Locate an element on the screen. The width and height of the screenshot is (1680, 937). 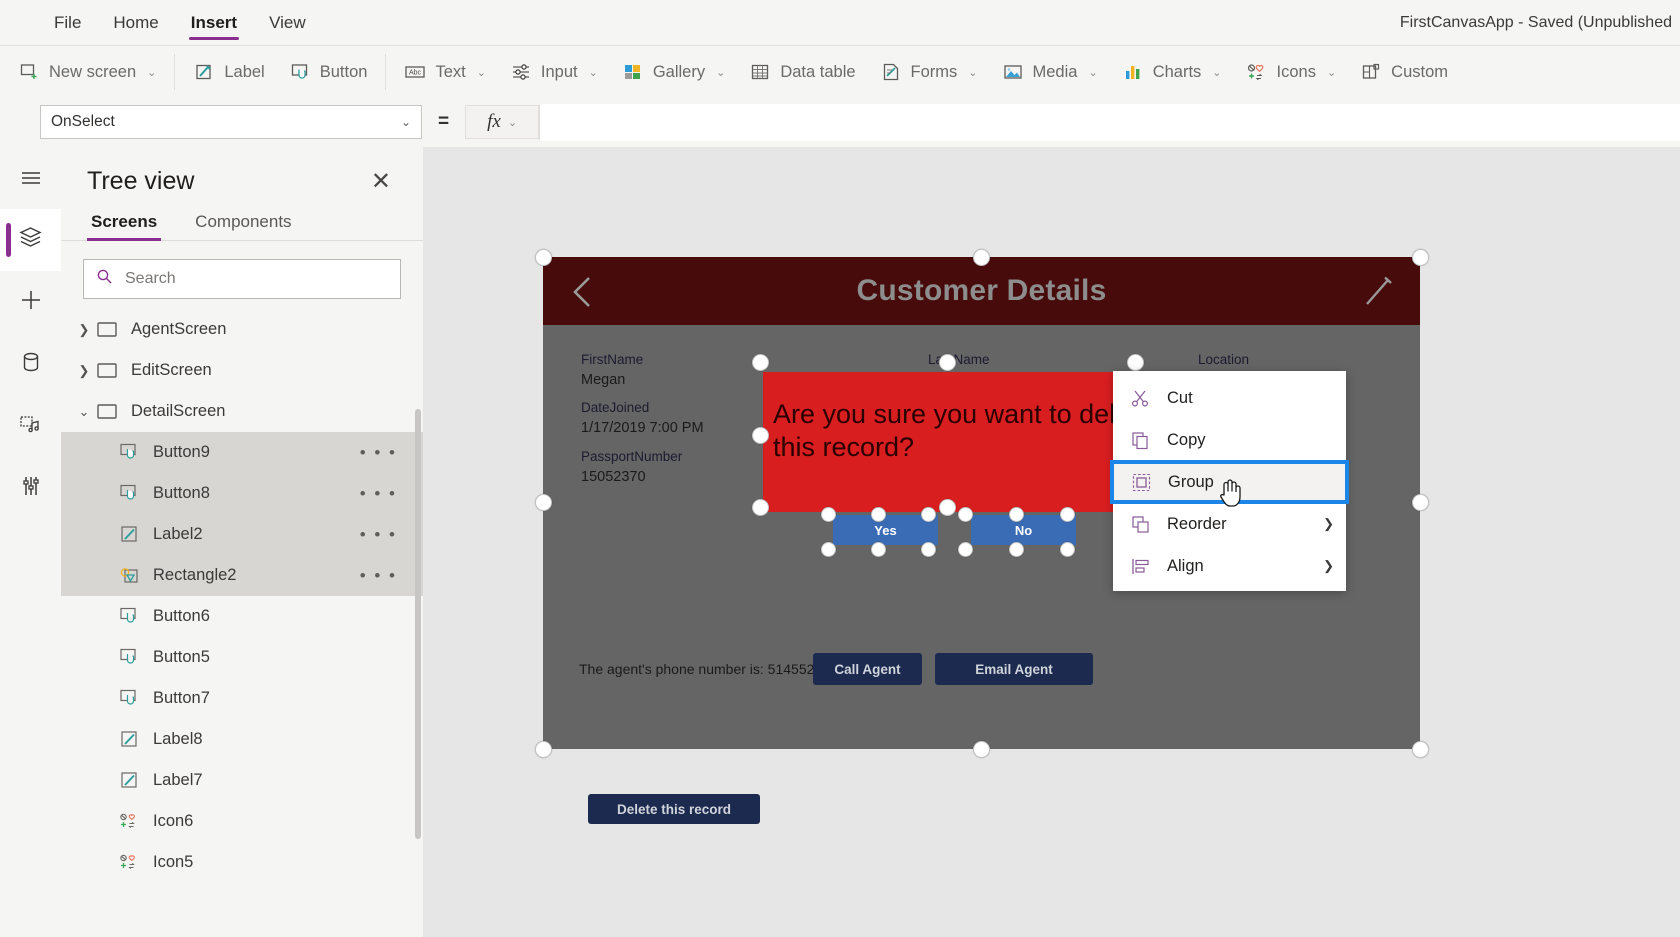
gallery-icon is located at coordinates (633, 72).